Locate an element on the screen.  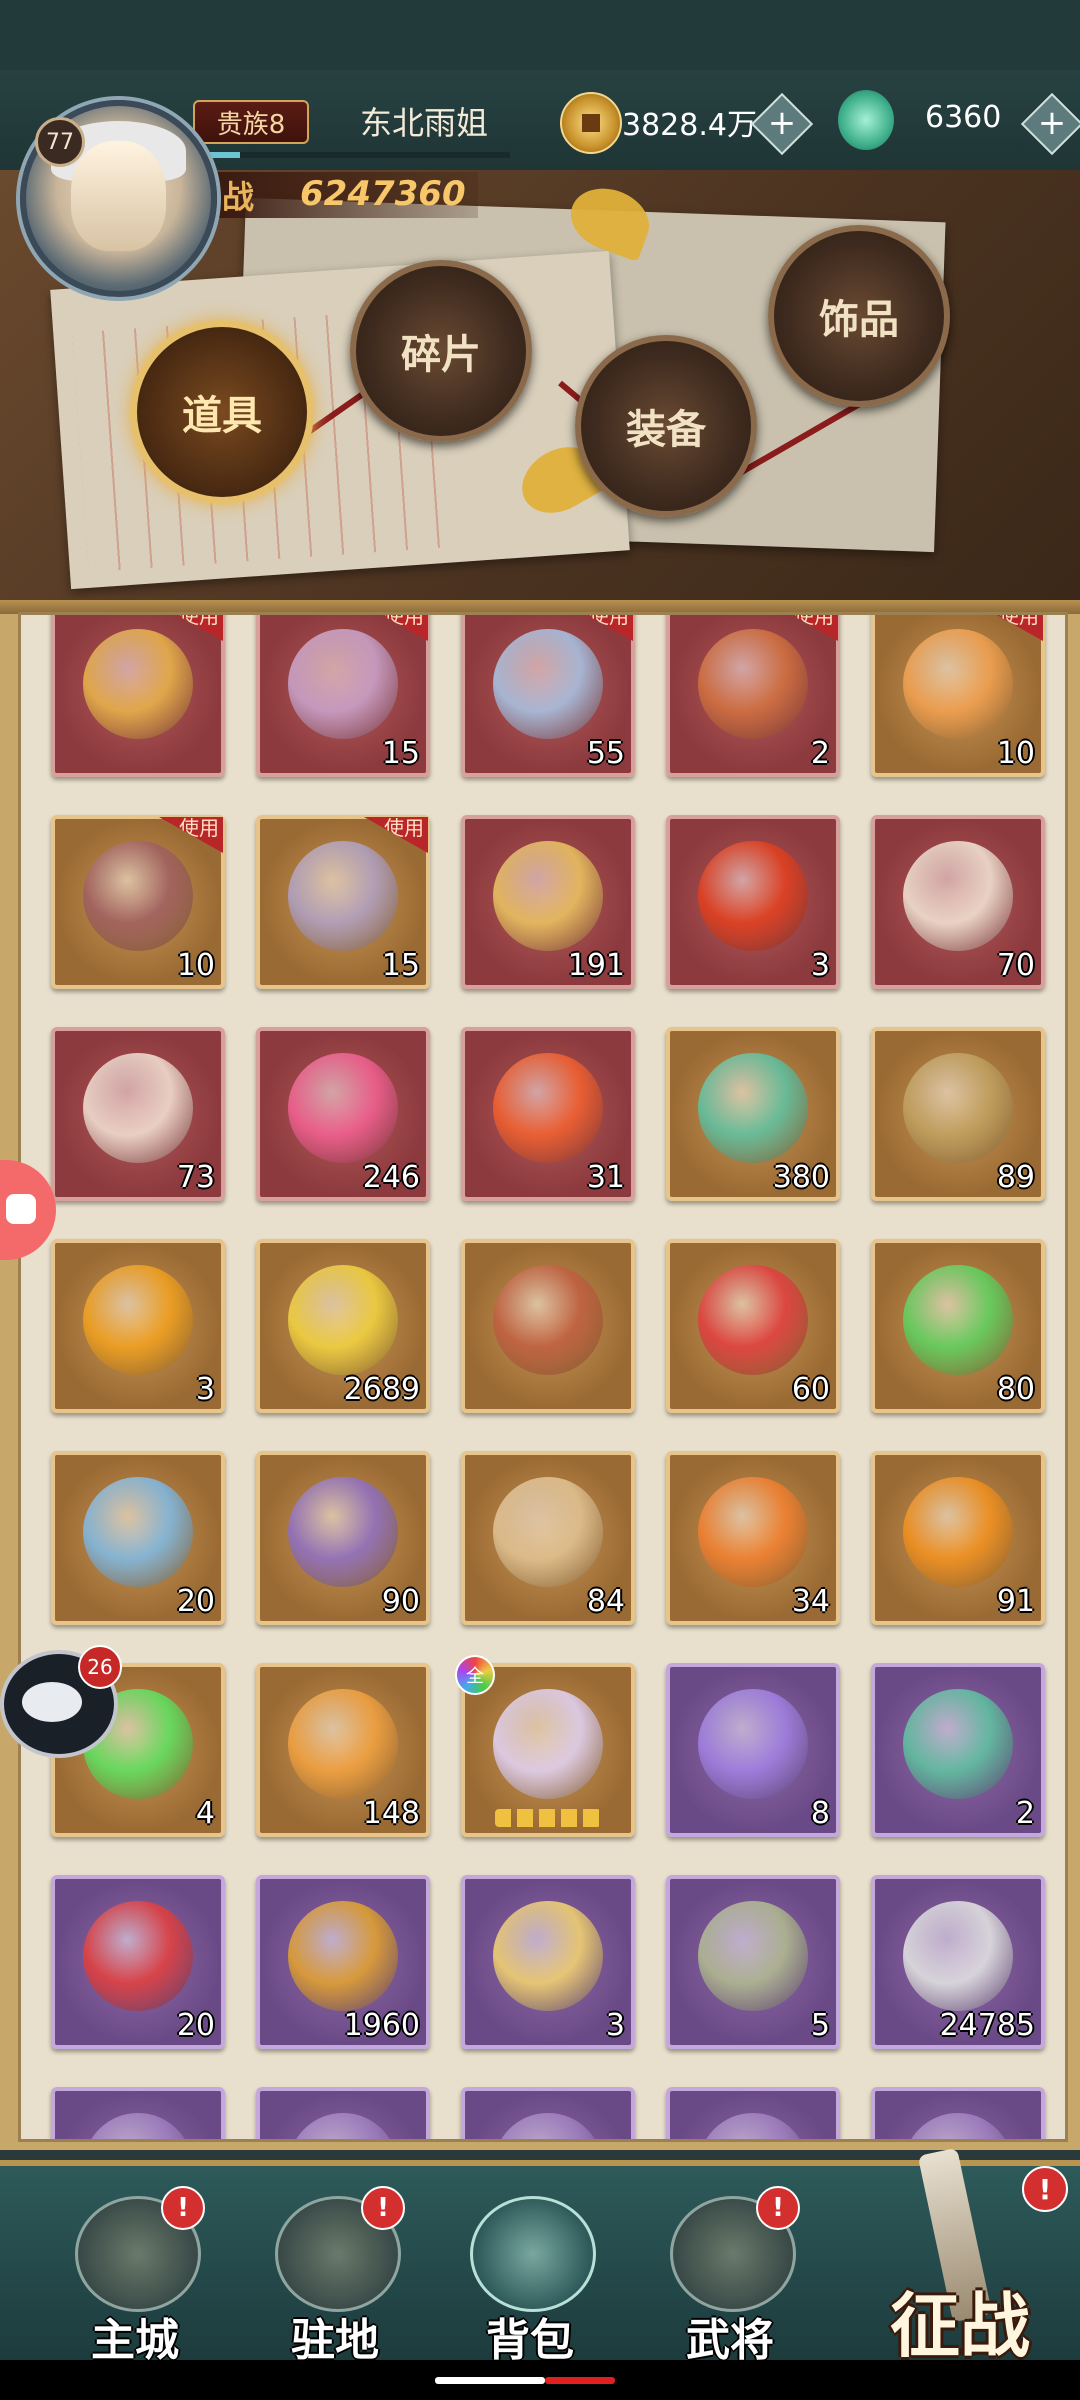
power-value: 6247360 is located at coordinates (383, 194).